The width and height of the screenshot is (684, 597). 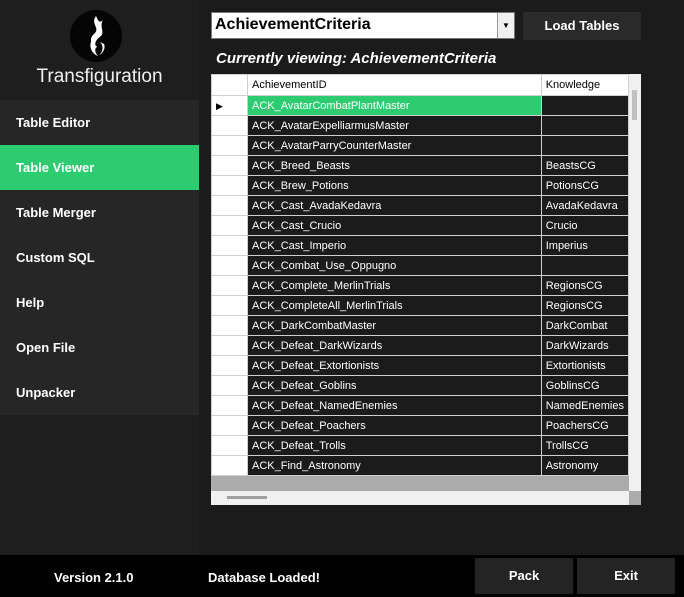 What do you see at coordinates (219, 105) in the screenshot?
I see `current-row-arrow-icon: ▶` at bounding box center [219, 105].